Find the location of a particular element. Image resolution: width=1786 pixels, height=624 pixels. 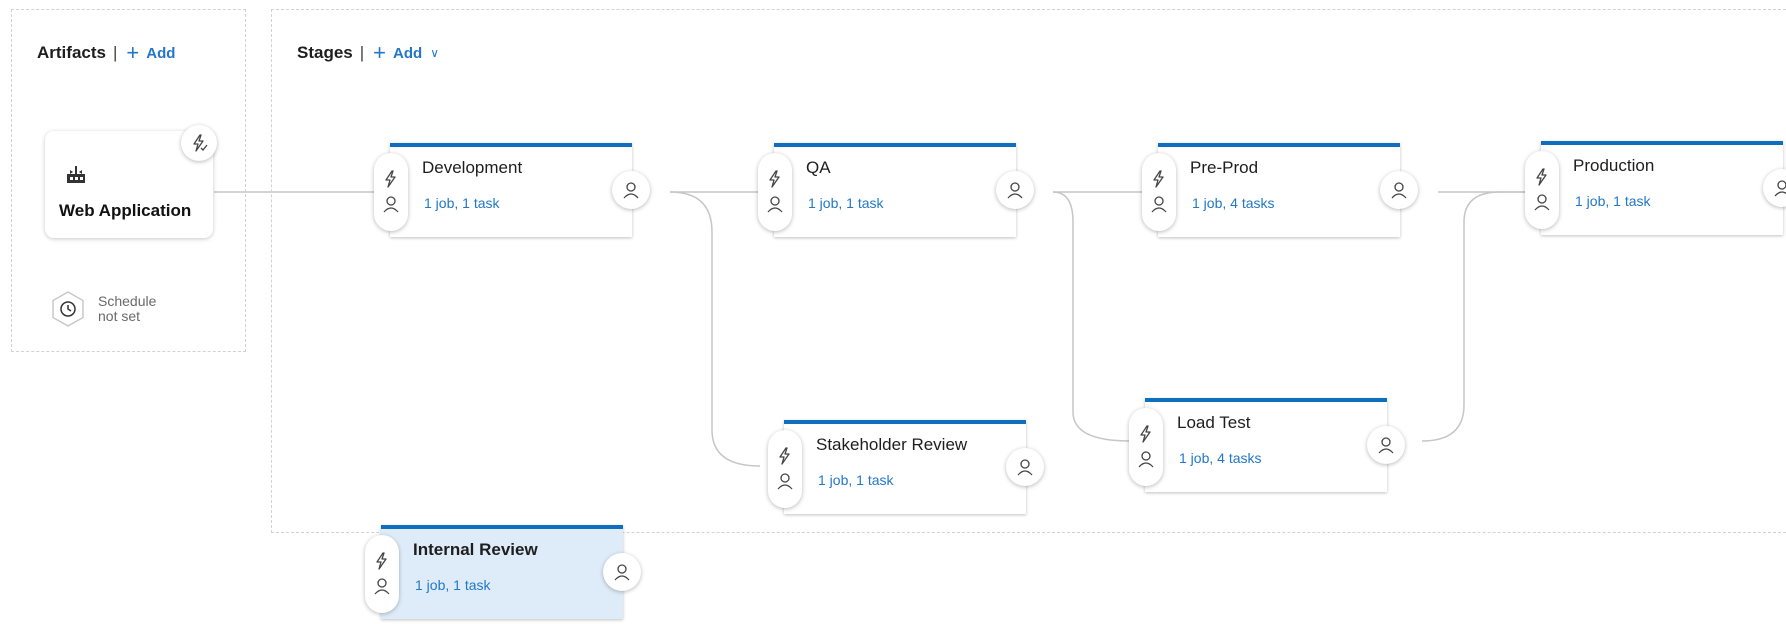

stage-name: Stakeholder Review is located at coordinates (892, 444).